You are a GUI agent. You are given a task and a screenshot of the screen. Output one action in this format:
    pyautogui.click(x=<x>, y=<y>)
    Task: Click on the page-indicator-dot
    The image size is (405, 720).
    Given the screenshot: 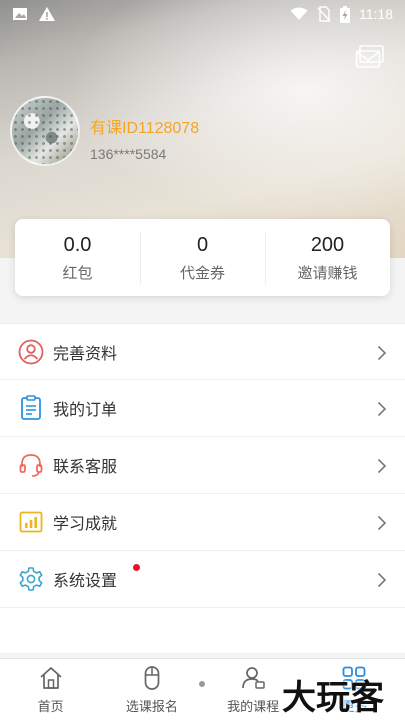 What is the action you would take?
    pyautogui.click(x=202, y=684)
    